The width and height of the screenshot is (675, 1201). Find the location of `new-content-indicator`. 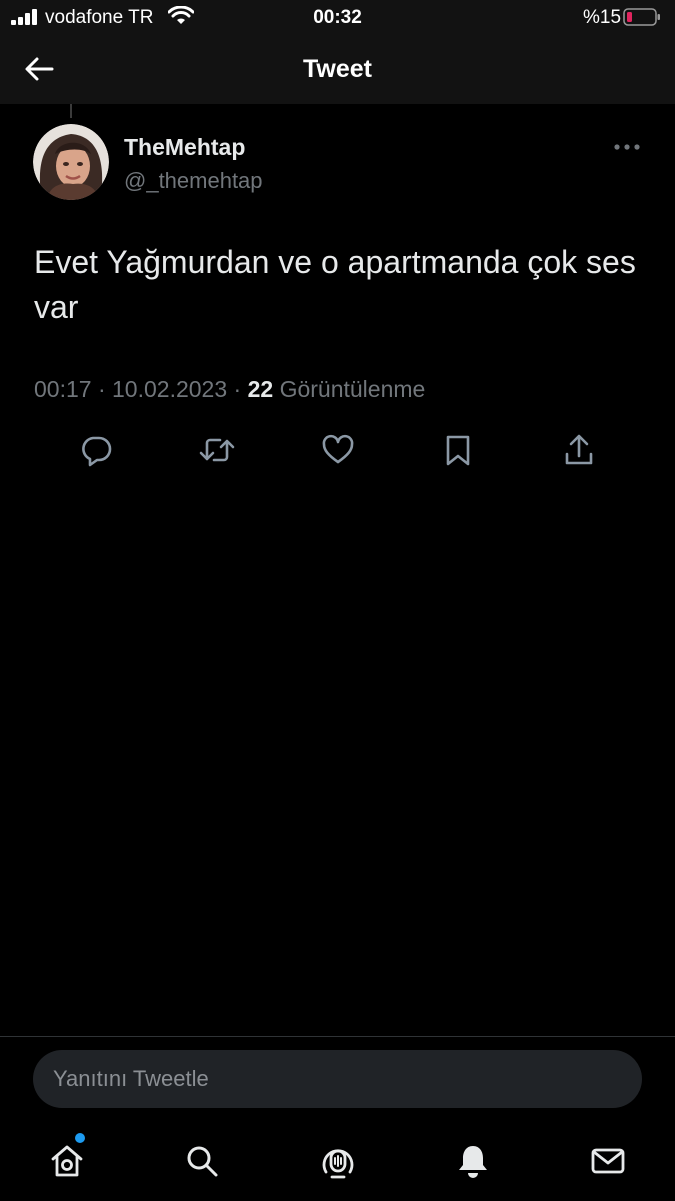

new-content-indicator is located at coordinates (80, 1138).